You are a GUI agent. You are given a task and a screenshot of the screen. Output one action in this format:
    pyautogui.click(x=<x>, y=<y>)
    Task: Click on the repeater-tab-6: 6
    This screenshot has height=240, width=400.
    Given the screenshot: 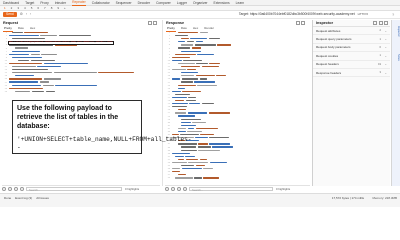 What is the action you would take?
    pyautogui.click(x=38, y=8)
    